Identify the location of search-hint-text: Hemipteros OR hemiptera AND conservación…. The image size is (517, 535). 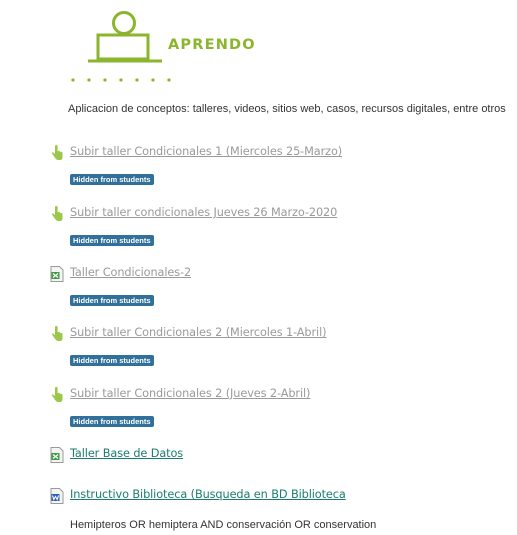
(223, 525).